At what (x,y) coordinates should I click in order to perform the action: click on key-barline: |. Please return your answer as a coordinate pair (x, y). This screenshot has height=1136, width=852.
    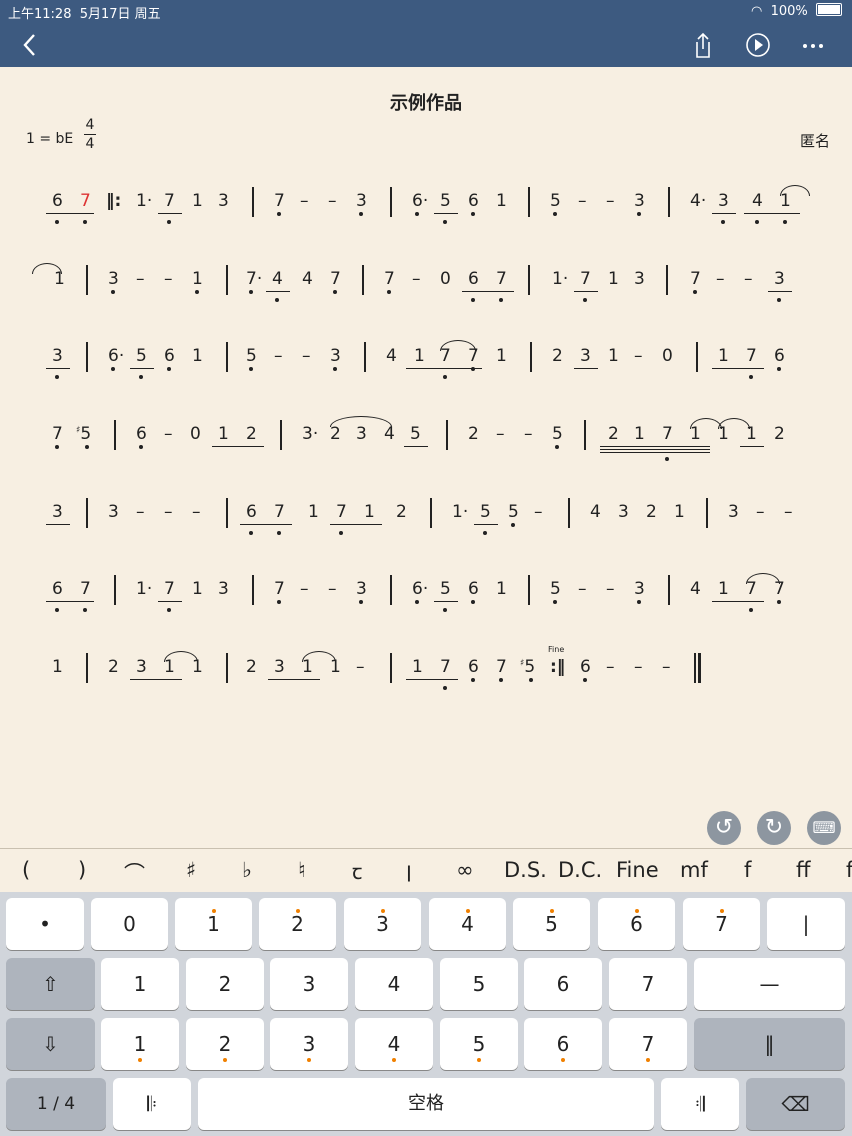
    Looking at the image, I should click on (806, 924).